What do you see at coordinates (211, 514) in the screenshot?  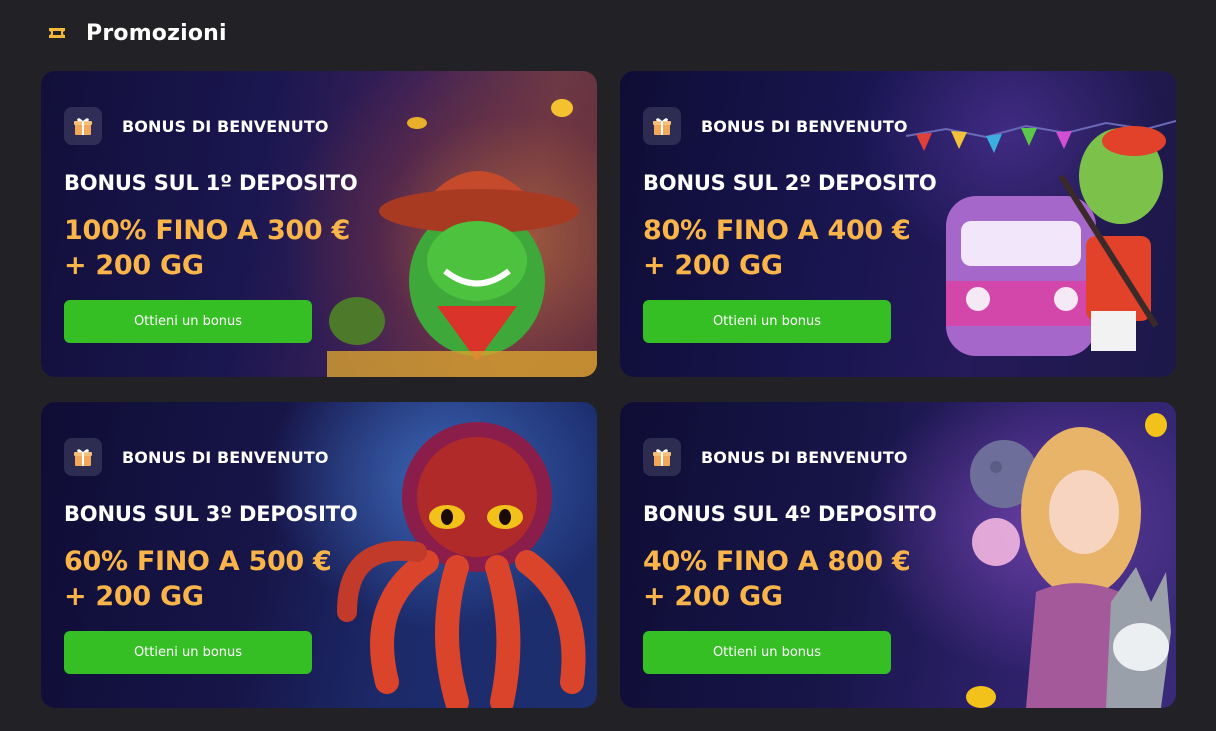 I see `promo-title: BONUS SUL 3º DEPOSITO` at bounding box center [211, 514].